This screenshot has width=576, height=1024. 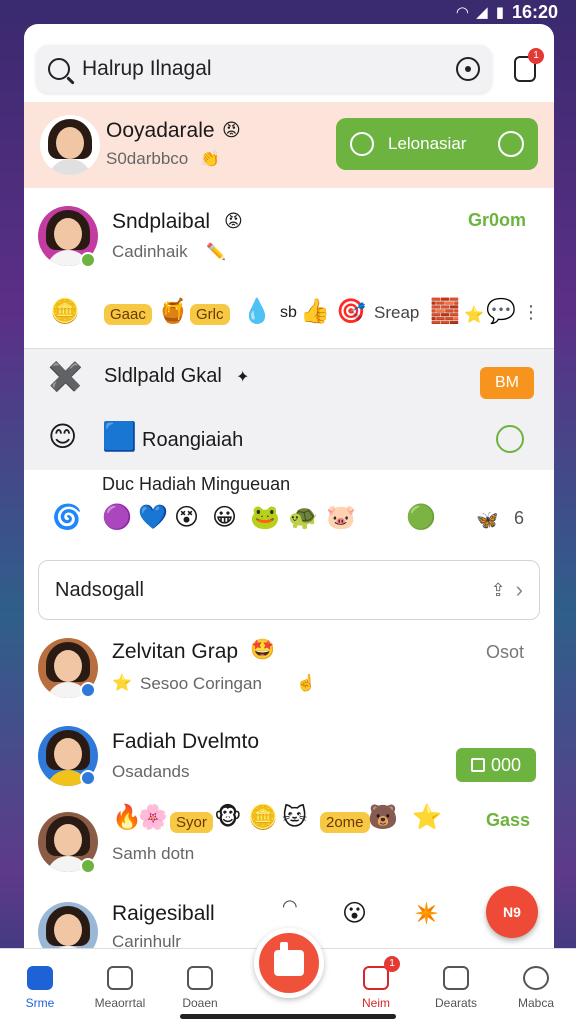 I want to click on pink-blob-icon: 🌸, so click(x=153, y=817).